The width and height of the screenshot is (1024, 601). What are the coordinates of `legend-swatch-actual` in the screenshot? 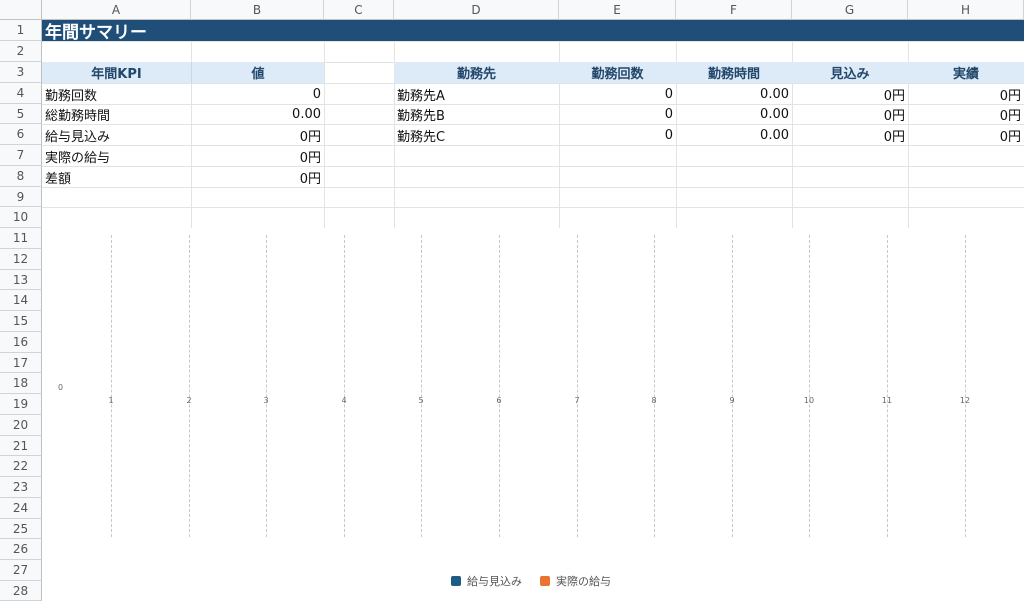 It's located at (545, 581).